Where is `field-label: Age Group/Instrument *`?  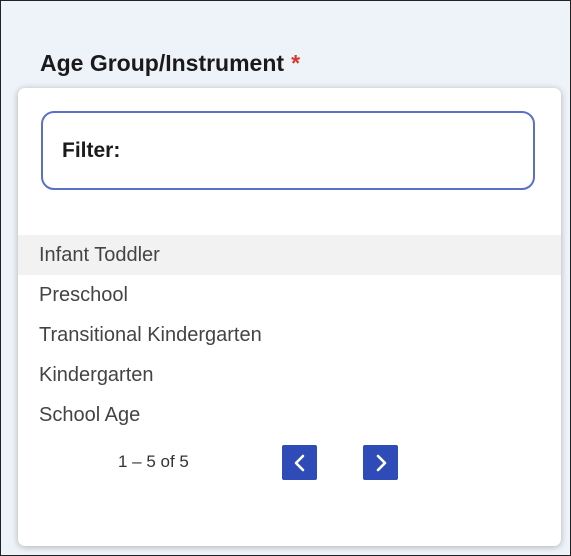
field-label: Age Group/Instrument * is located at coordinates (170, 63).